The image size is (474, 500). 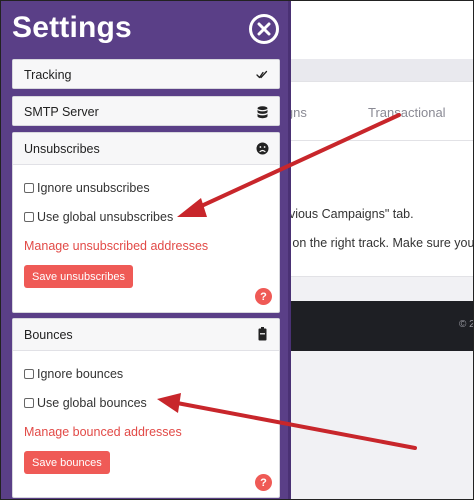 I want to click on smtp-section: SMTP Server, so click(x=146, y=111).